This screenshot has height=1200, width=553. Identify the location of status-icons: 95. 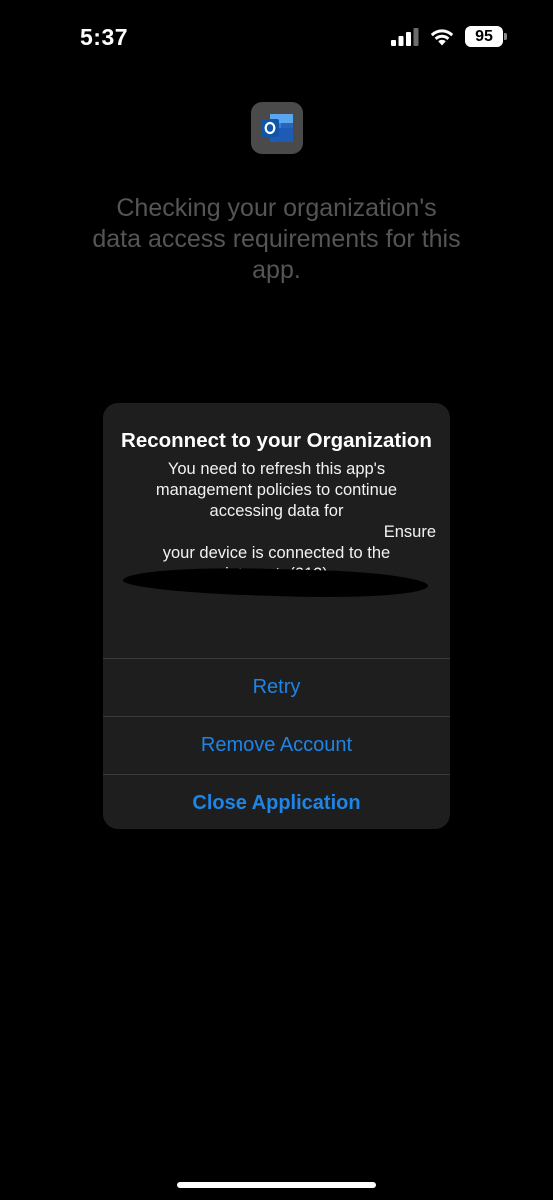
(449, 36).